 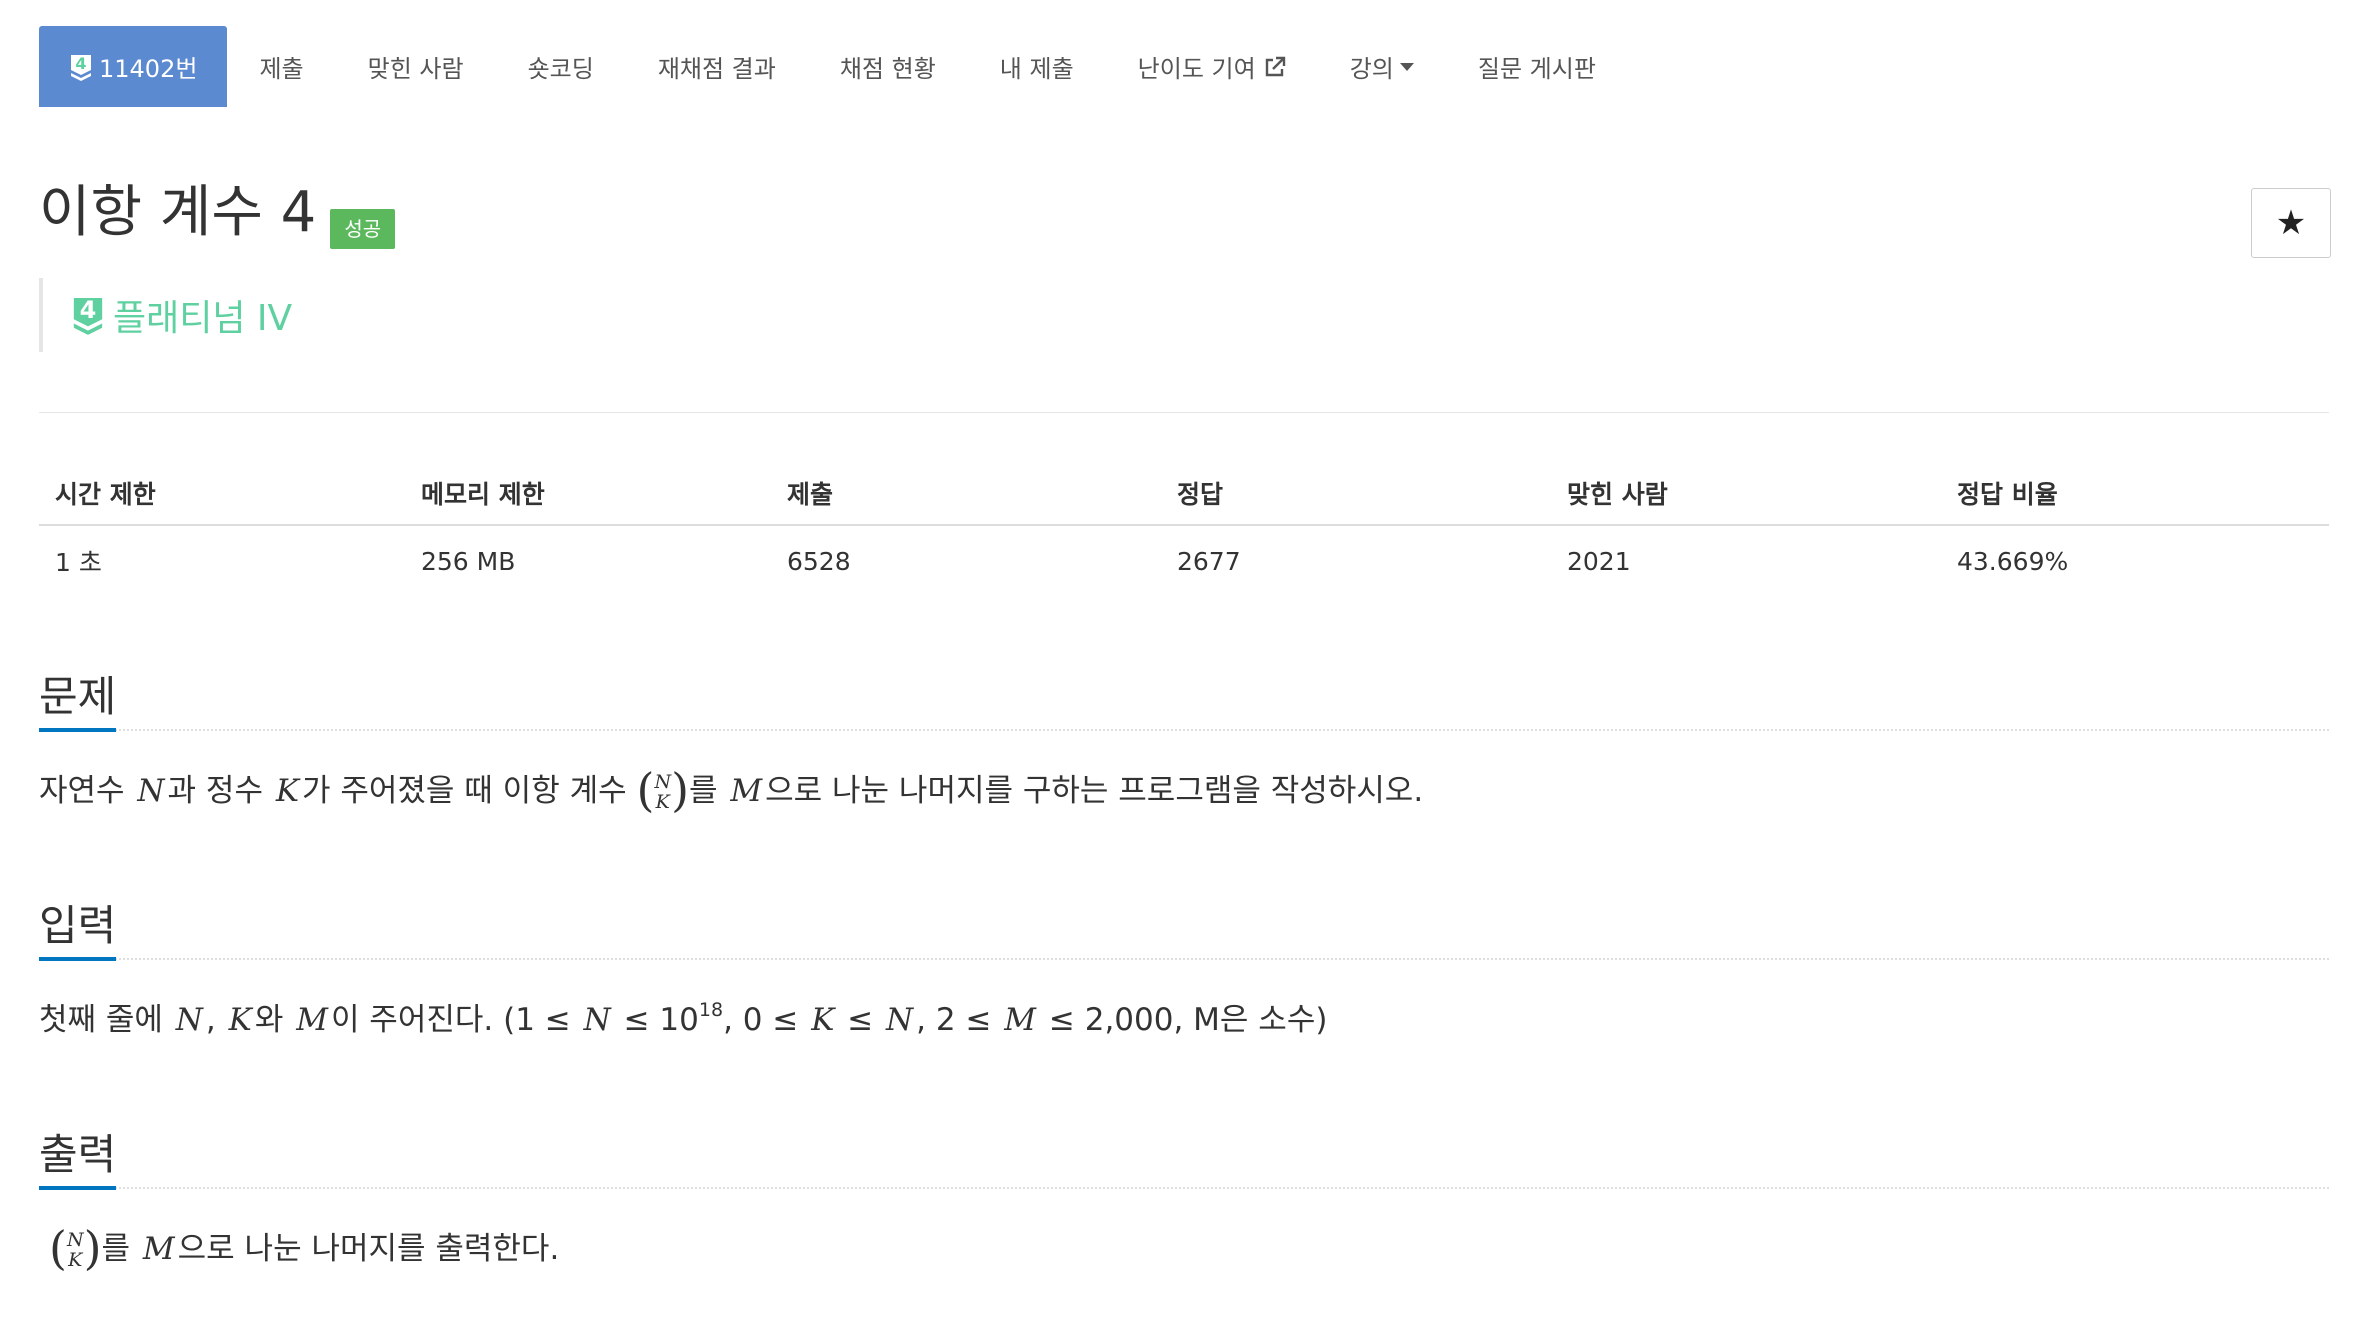 I want to click on tab-rejudge-results: 재채점 결과, so click(x=717, y=66).